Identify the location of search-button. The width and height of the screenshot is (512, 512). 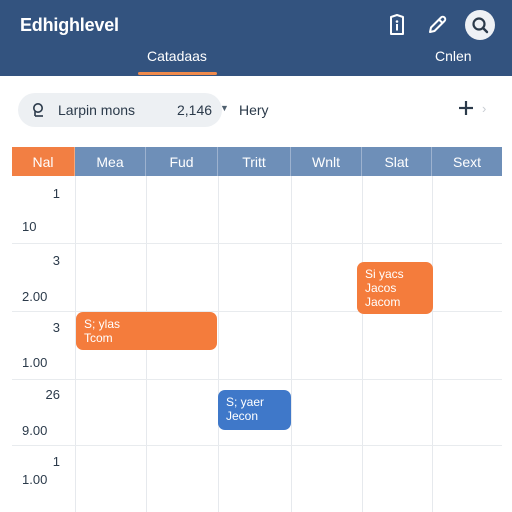
(480, 25).